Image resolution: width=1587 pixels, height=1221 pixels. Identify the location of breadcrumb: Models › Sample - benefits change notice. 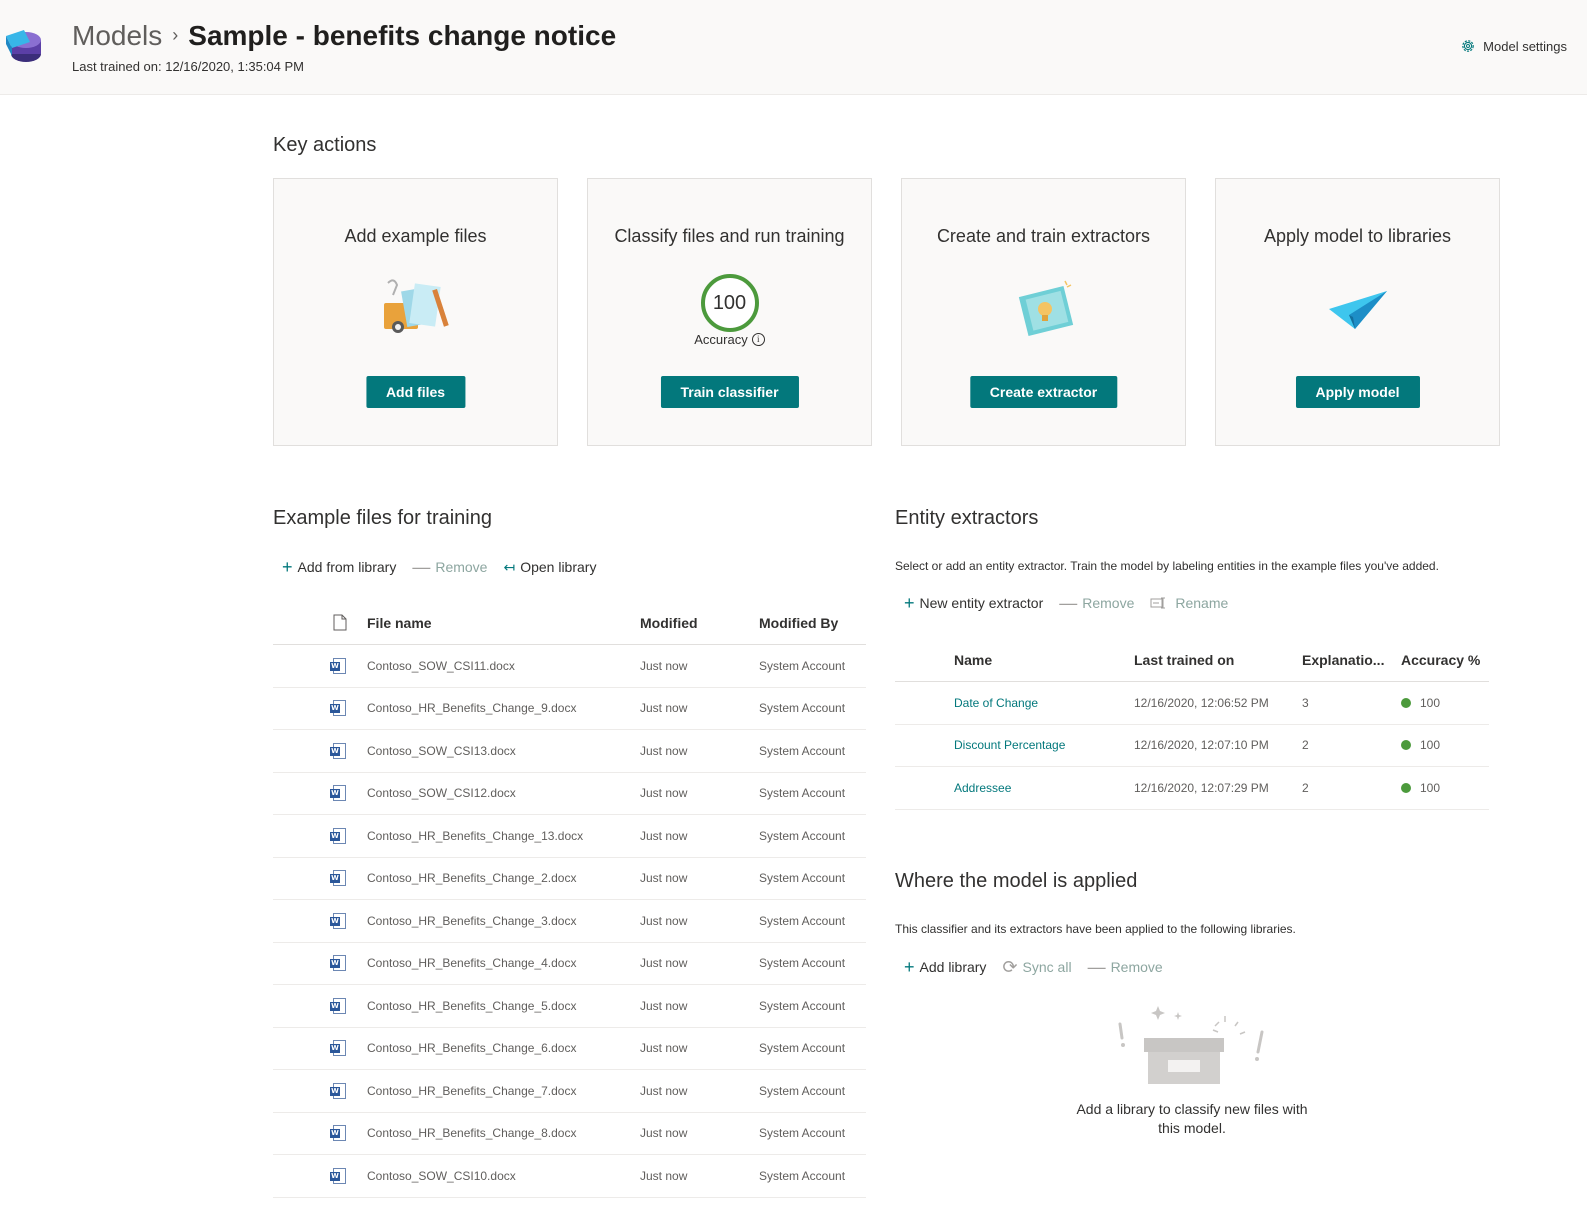
(344, 36).